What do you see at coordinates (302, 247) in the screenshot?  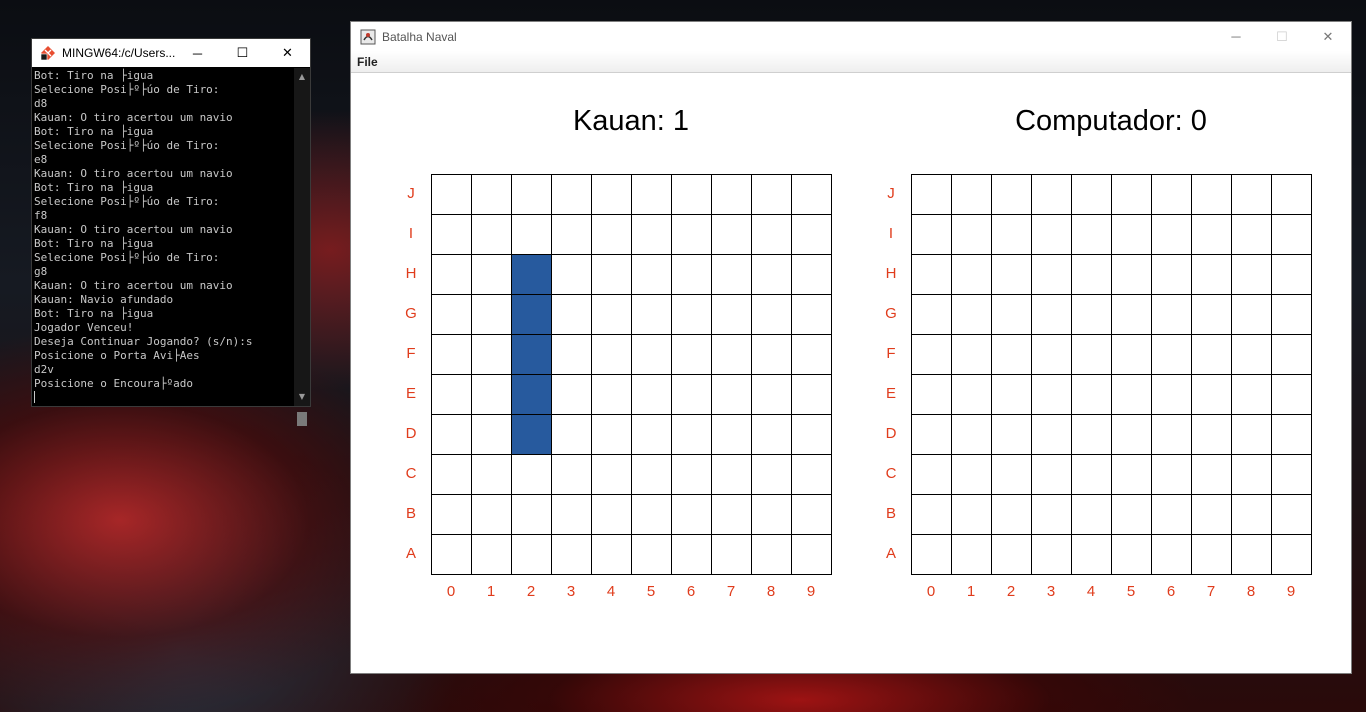 I see `terminal-scrollbar: ▲ ▼` at bounding box center [302, 247].